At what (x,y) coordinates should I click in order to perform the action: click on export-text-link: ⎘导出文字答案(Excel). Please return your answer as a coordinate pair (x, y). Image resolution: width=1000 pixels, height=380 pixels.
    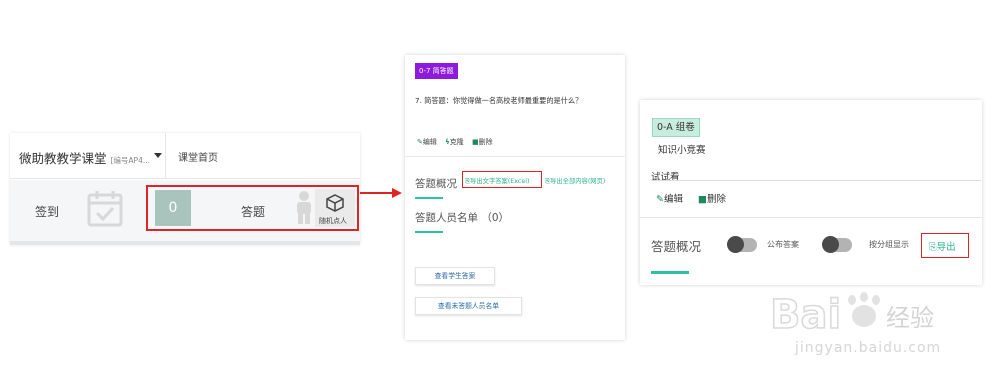
    Looking at the image, I should click on (497, 181).